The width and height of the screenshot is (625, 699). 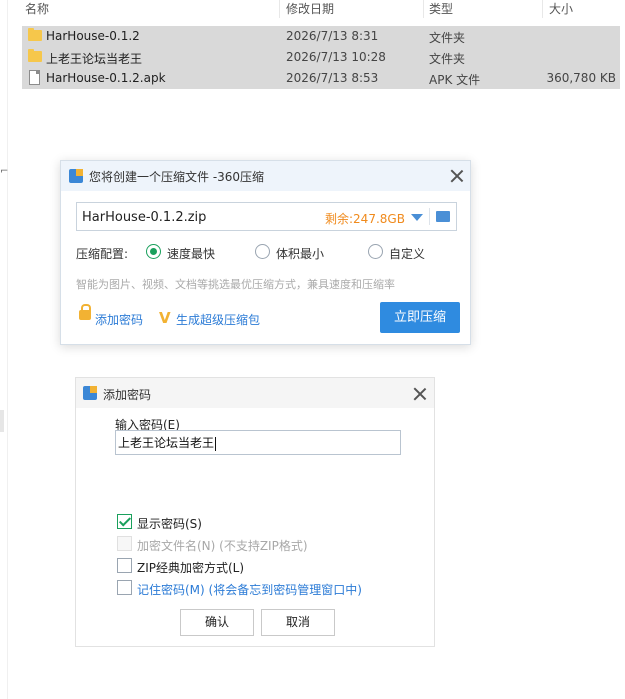 I want to click on show-password-checkbox, so click(x=124, y=521).